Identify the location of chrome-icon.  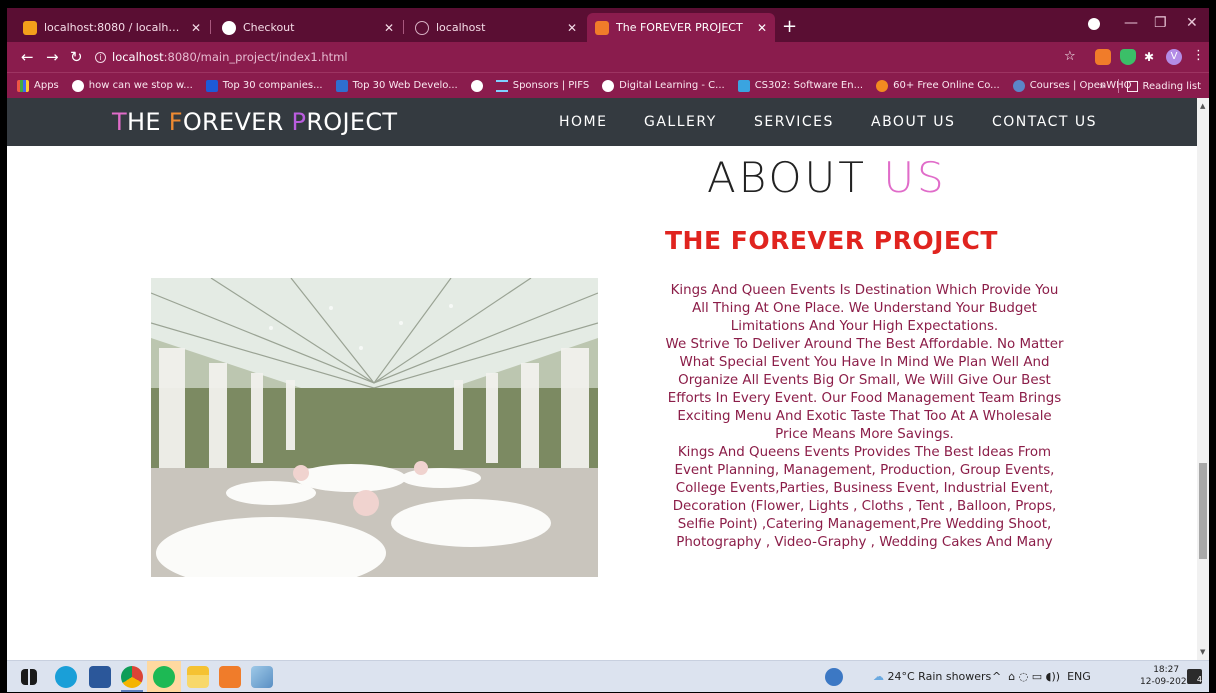
(132, 677).